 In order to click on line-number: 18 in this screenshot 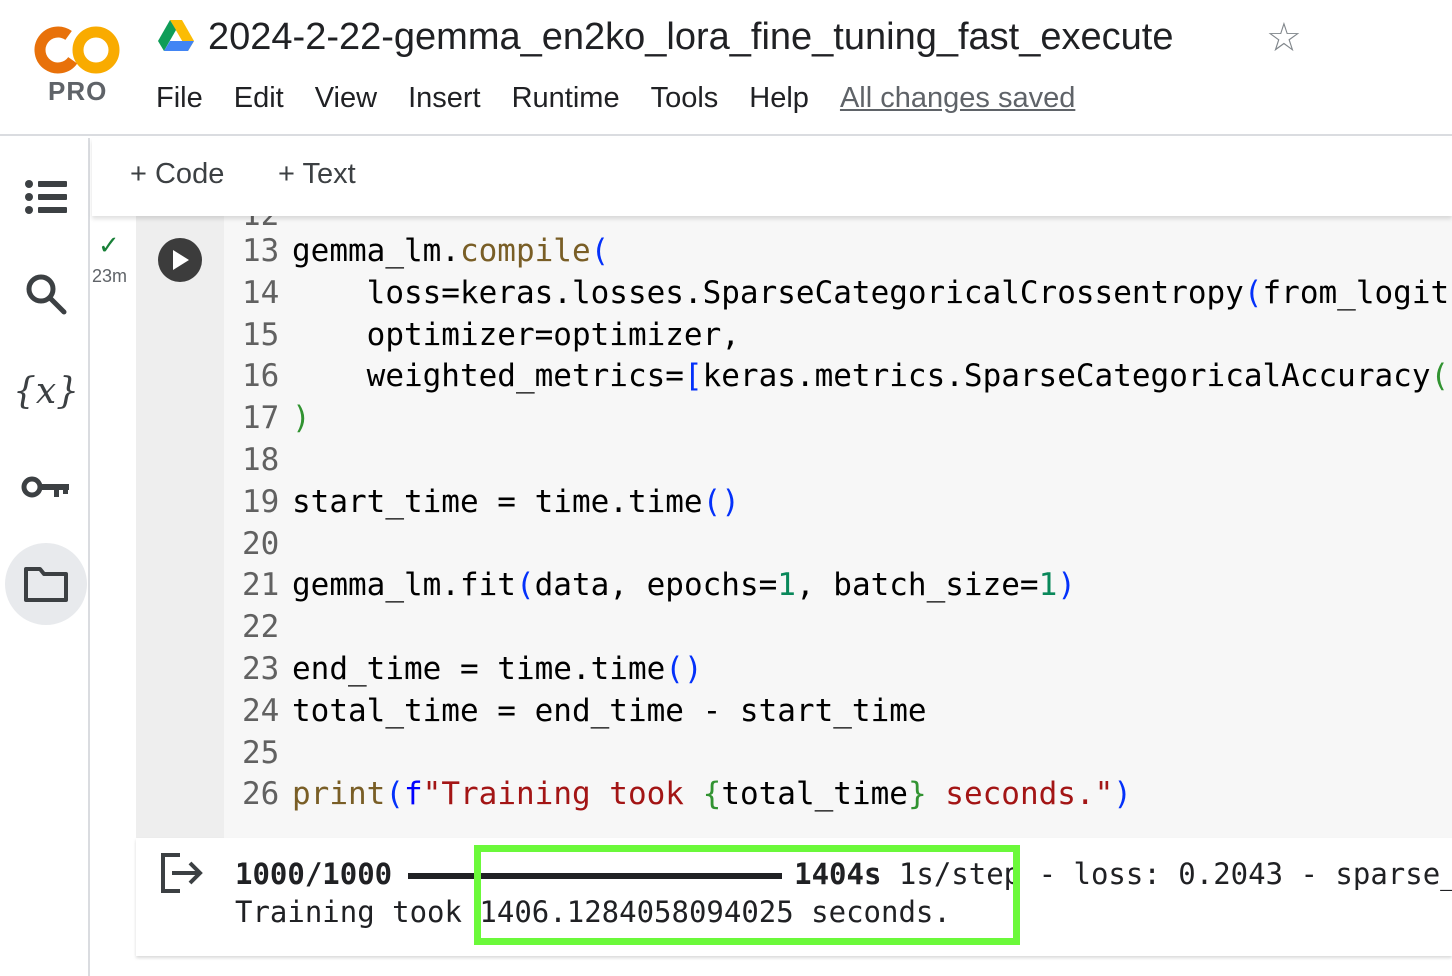, I will do `click(261, 460)`.